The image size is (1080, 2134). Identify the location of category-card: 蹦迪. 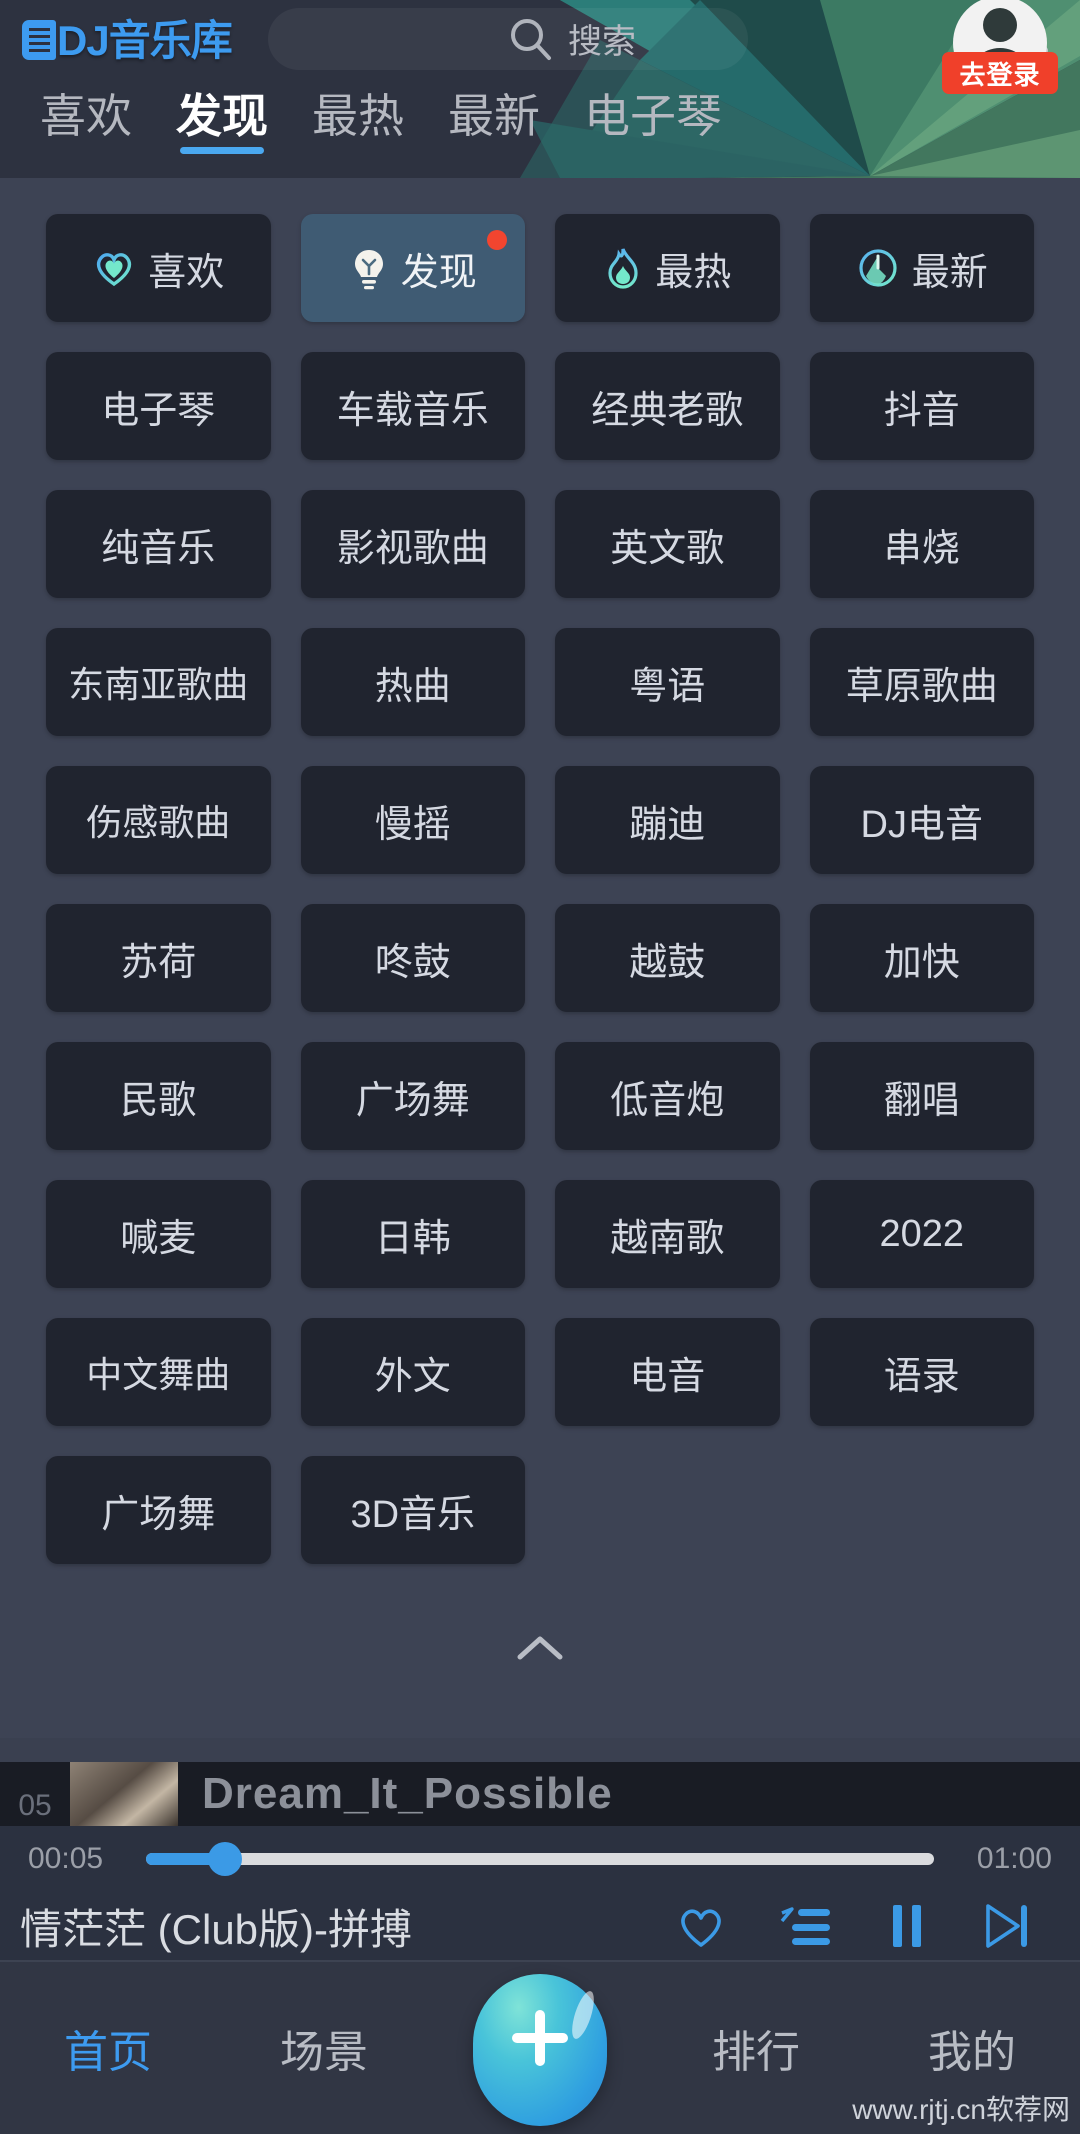
(667, 820).